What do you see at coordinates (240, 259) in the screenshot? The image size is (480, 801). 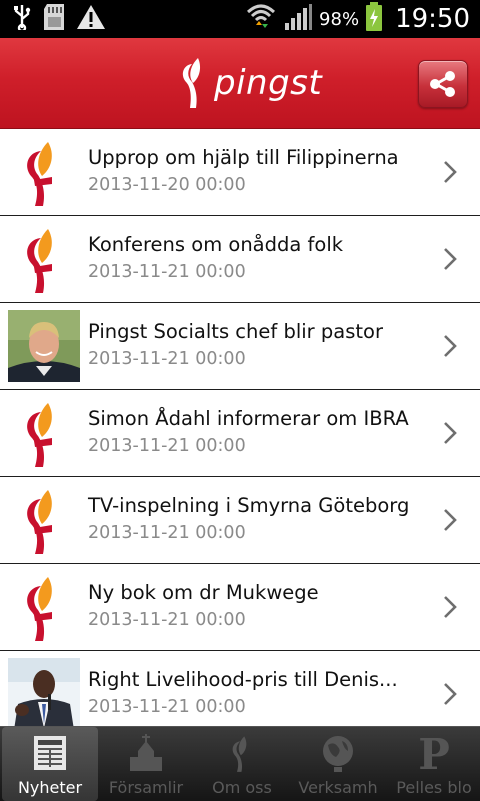 I see `news-list-item: Konferens om onådda folk 2013-11-21 00:00` at bounding box center [240, 259].